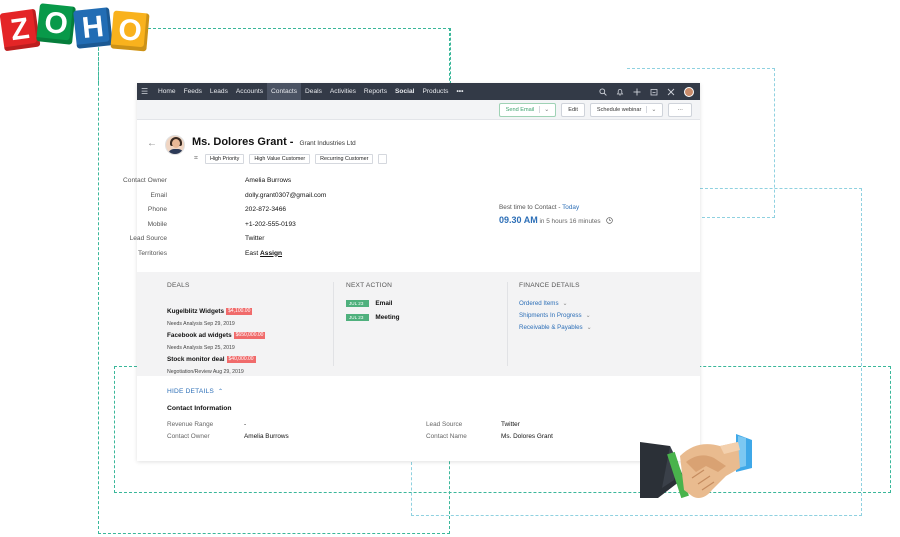  What do you see at coordinates (190, 391) in the screenshot?
I see `hide-details-label: HIDE DETAILS` at bounding box center [190, 391].